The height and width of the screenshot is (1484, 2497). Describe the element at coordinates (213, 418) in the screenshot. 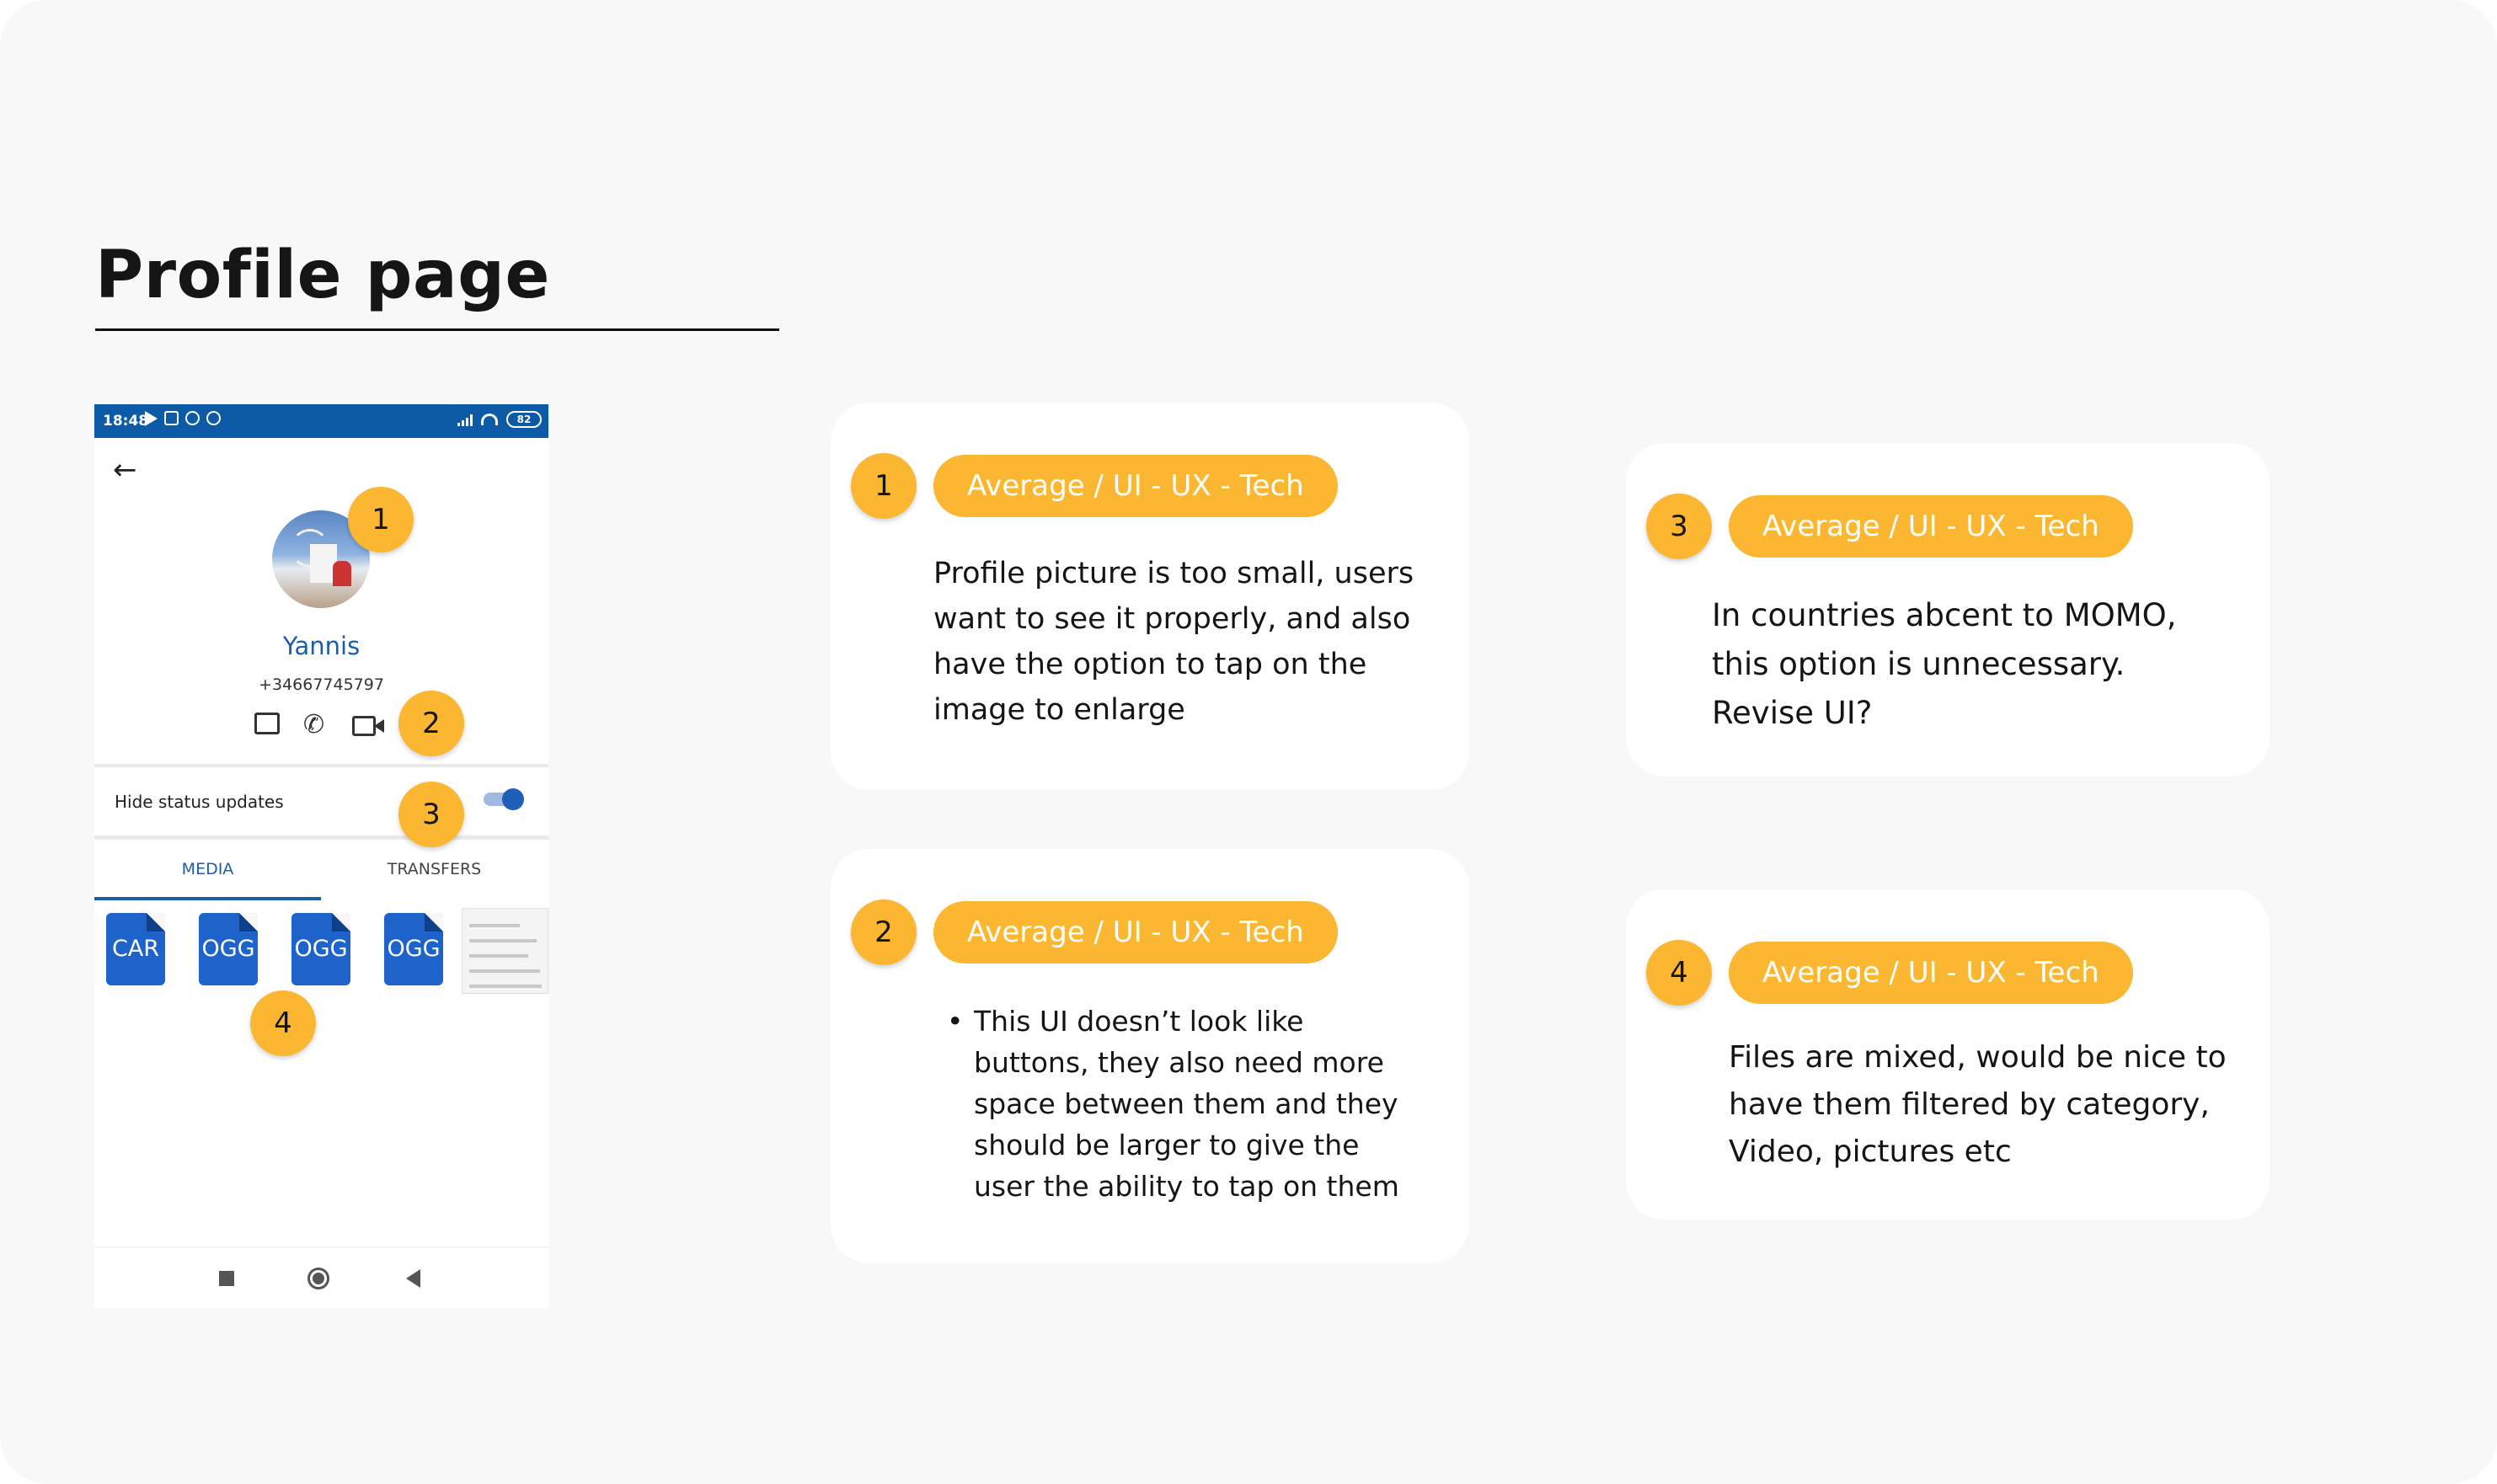

I see `whatsapp-icon` at that location.